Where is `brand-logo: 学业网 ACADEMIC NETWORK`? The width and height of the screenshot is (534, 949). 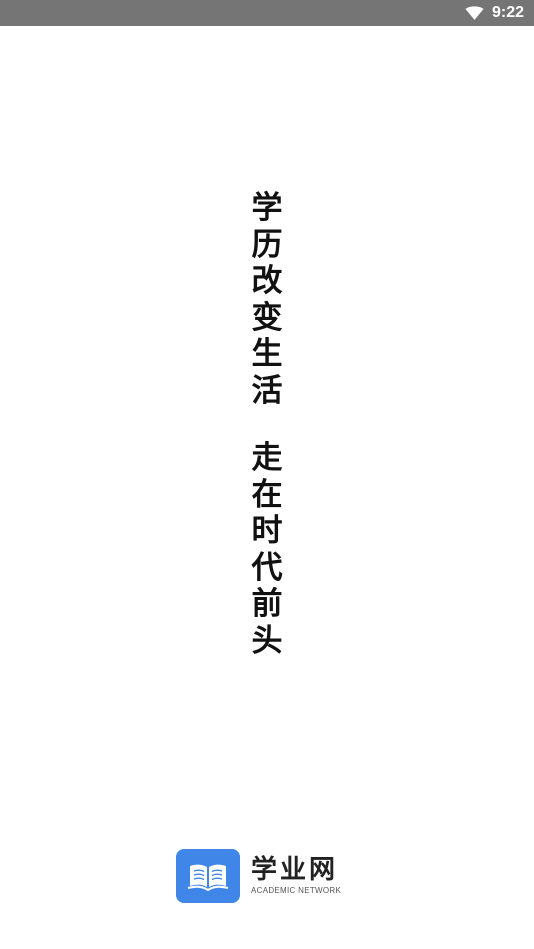
brand-logo: 学业网 ACADEMIC NETWORK is located at coordinates (258, 876).